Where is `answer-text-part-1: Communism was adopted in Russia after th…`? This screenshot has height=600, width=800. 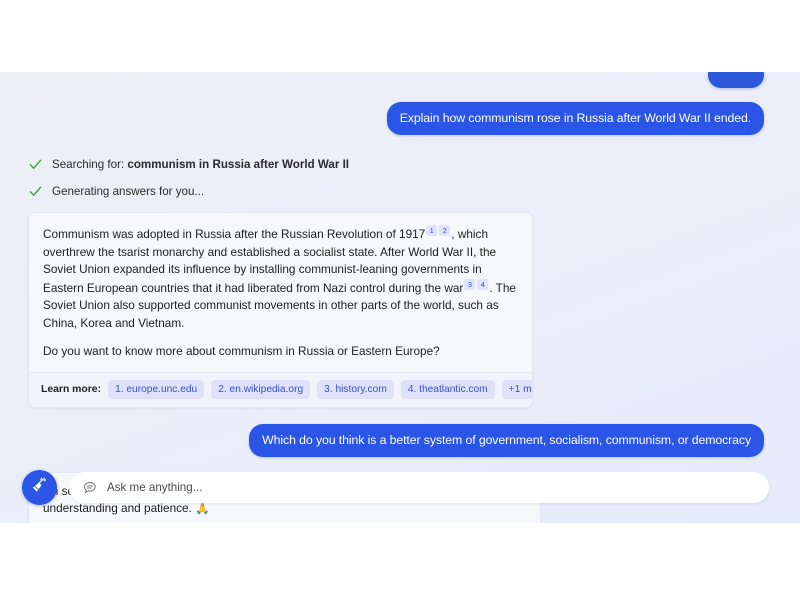 answer-text-part-1: Communism was adopted in Russia after th… is located at coordinates (234, 234).